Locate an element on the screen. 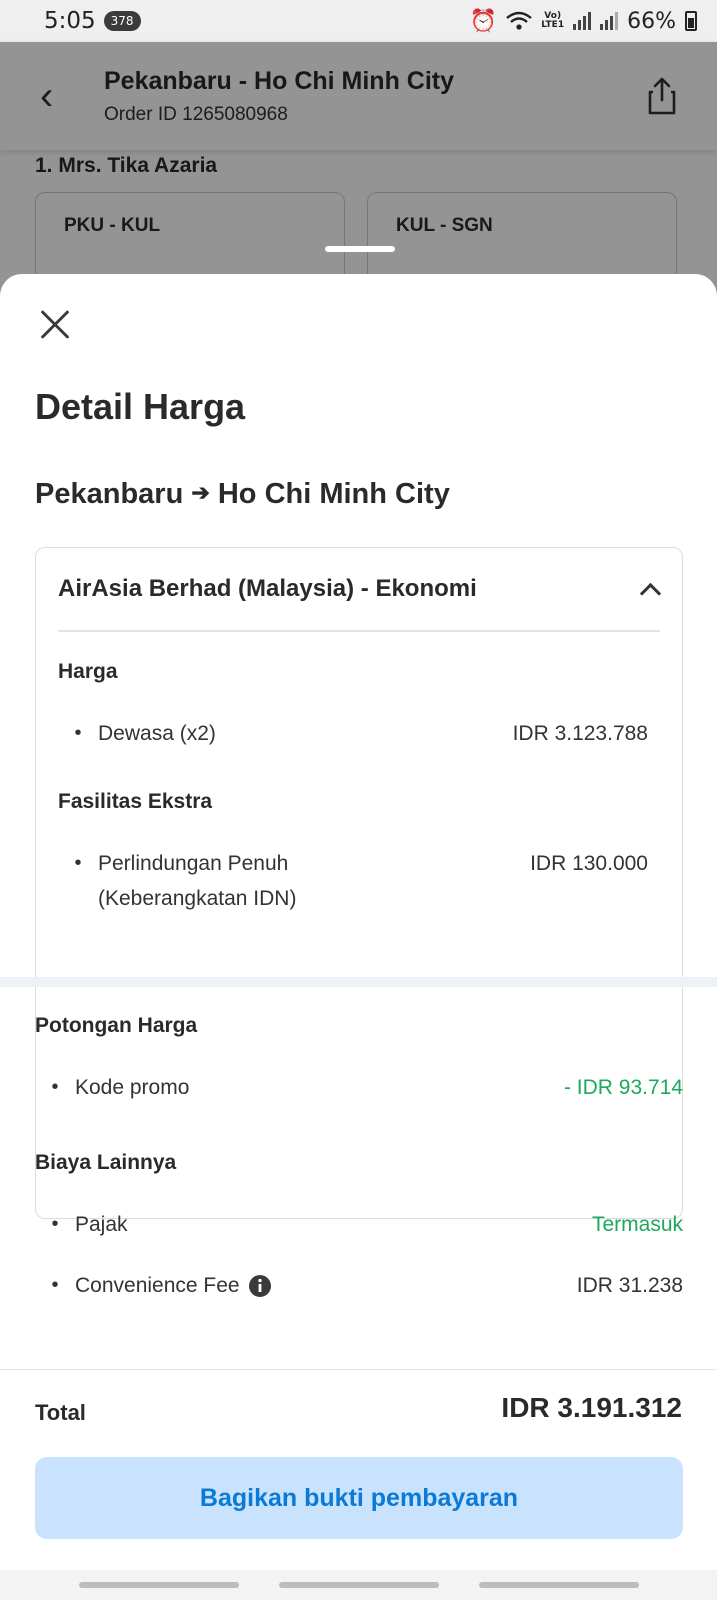 This screenshot has width=717, height=1600. sheet-drag-handle is located at coordinates (360, 249).